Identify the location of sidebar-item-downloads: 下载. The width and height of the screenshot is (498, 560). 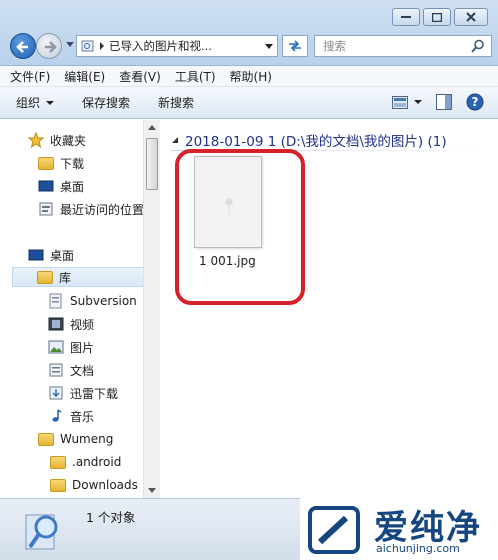
(61, 163).